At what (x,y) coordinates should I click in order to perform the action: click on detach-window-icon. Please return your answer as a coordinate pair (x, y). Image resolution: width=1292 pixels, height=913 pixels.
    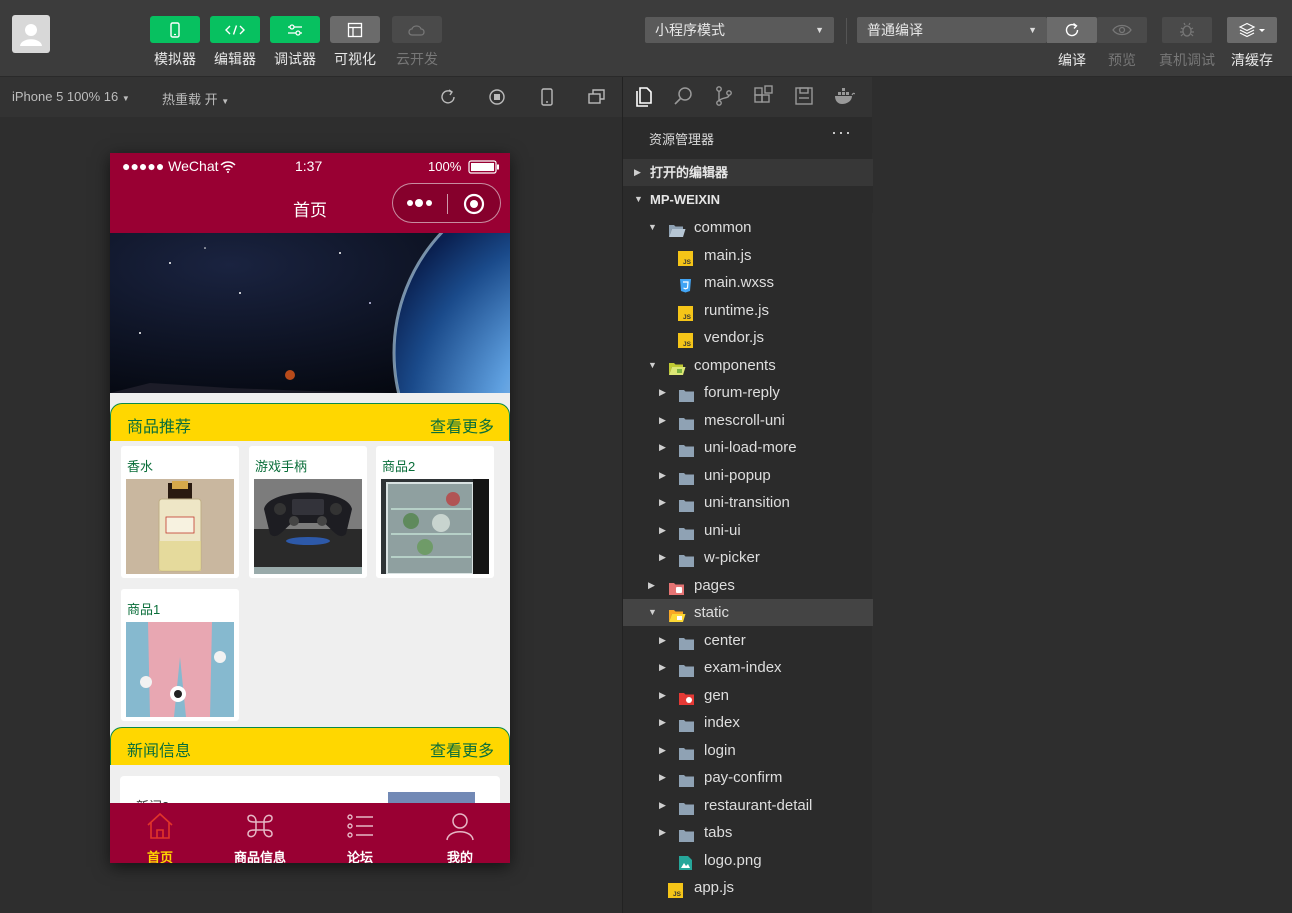
    Looking at the image, I should click on (597, 97).